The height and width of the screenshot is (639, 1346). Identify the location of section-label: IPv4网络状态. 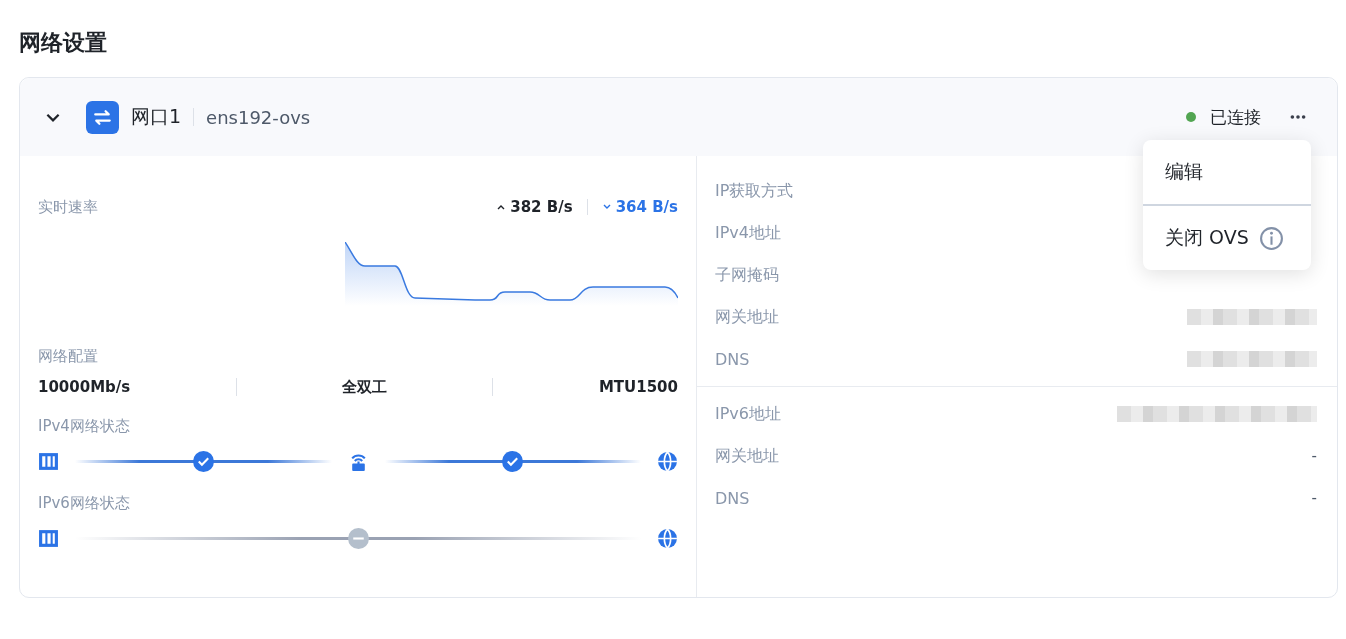
(84, 426).